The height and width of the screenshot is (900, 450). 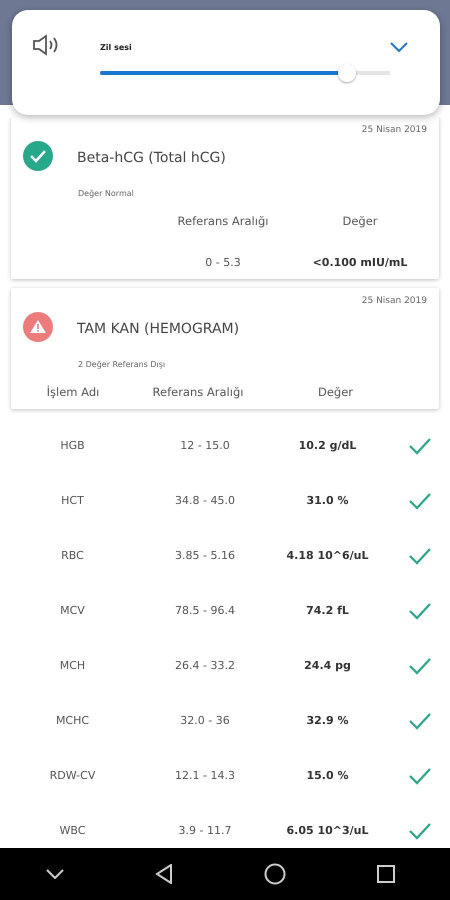 I want to click on range-cell-text: 12.1 - 14.3, so click(x=205, y=775).